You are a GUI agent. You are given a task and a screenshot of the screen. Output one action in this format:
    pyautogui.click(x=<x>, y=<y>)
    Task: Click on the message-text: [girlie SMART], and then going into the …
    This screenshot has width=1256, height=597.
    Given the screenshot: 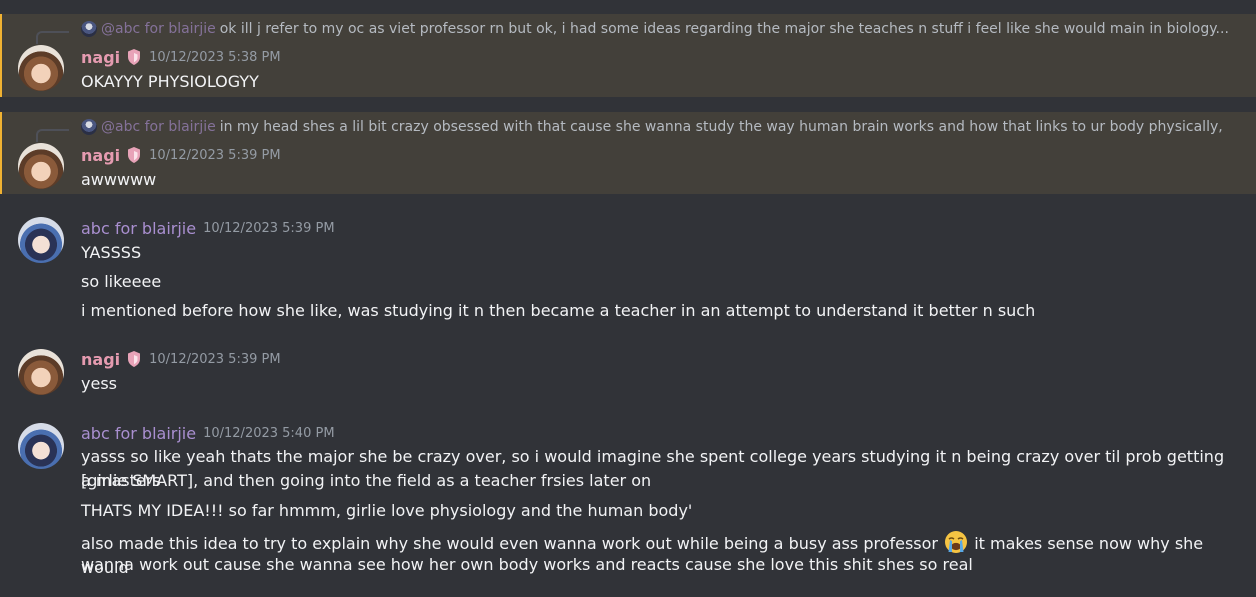 What is the action you would take?
    pyautogui.click(x=366, y=480)
    